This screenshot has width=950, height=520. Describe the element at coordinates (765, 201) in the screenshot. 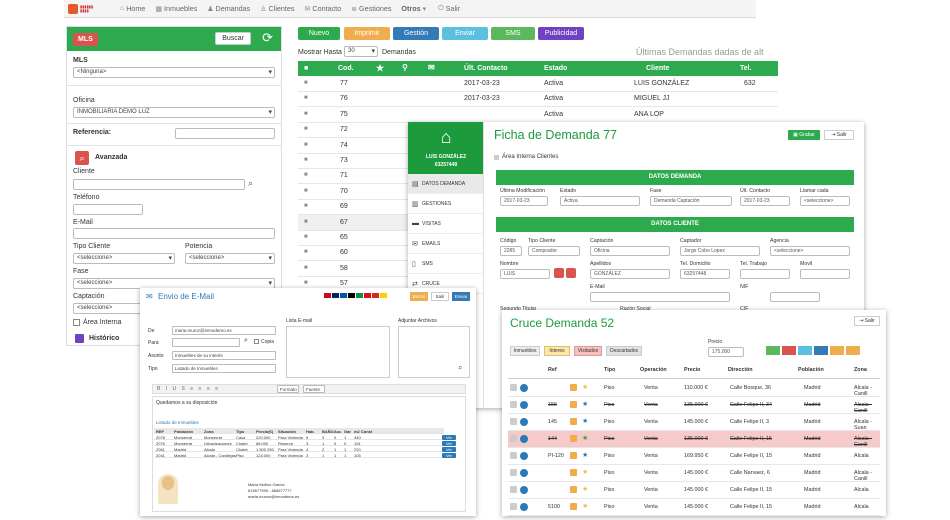

I see `ult-contacto-field: 2017-03-23` at that location.